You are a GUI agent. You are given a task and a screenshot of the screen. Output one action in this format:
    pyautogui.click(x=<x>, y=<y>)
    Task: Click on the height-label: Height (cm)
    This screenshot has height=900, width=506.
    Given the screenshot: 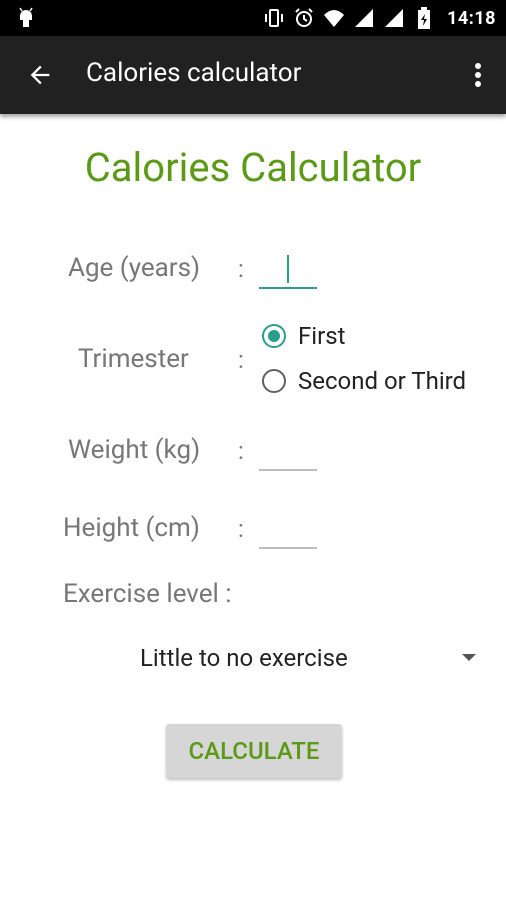 What is the action you would take?
    pyautogui.click(x=131, y=528)
    